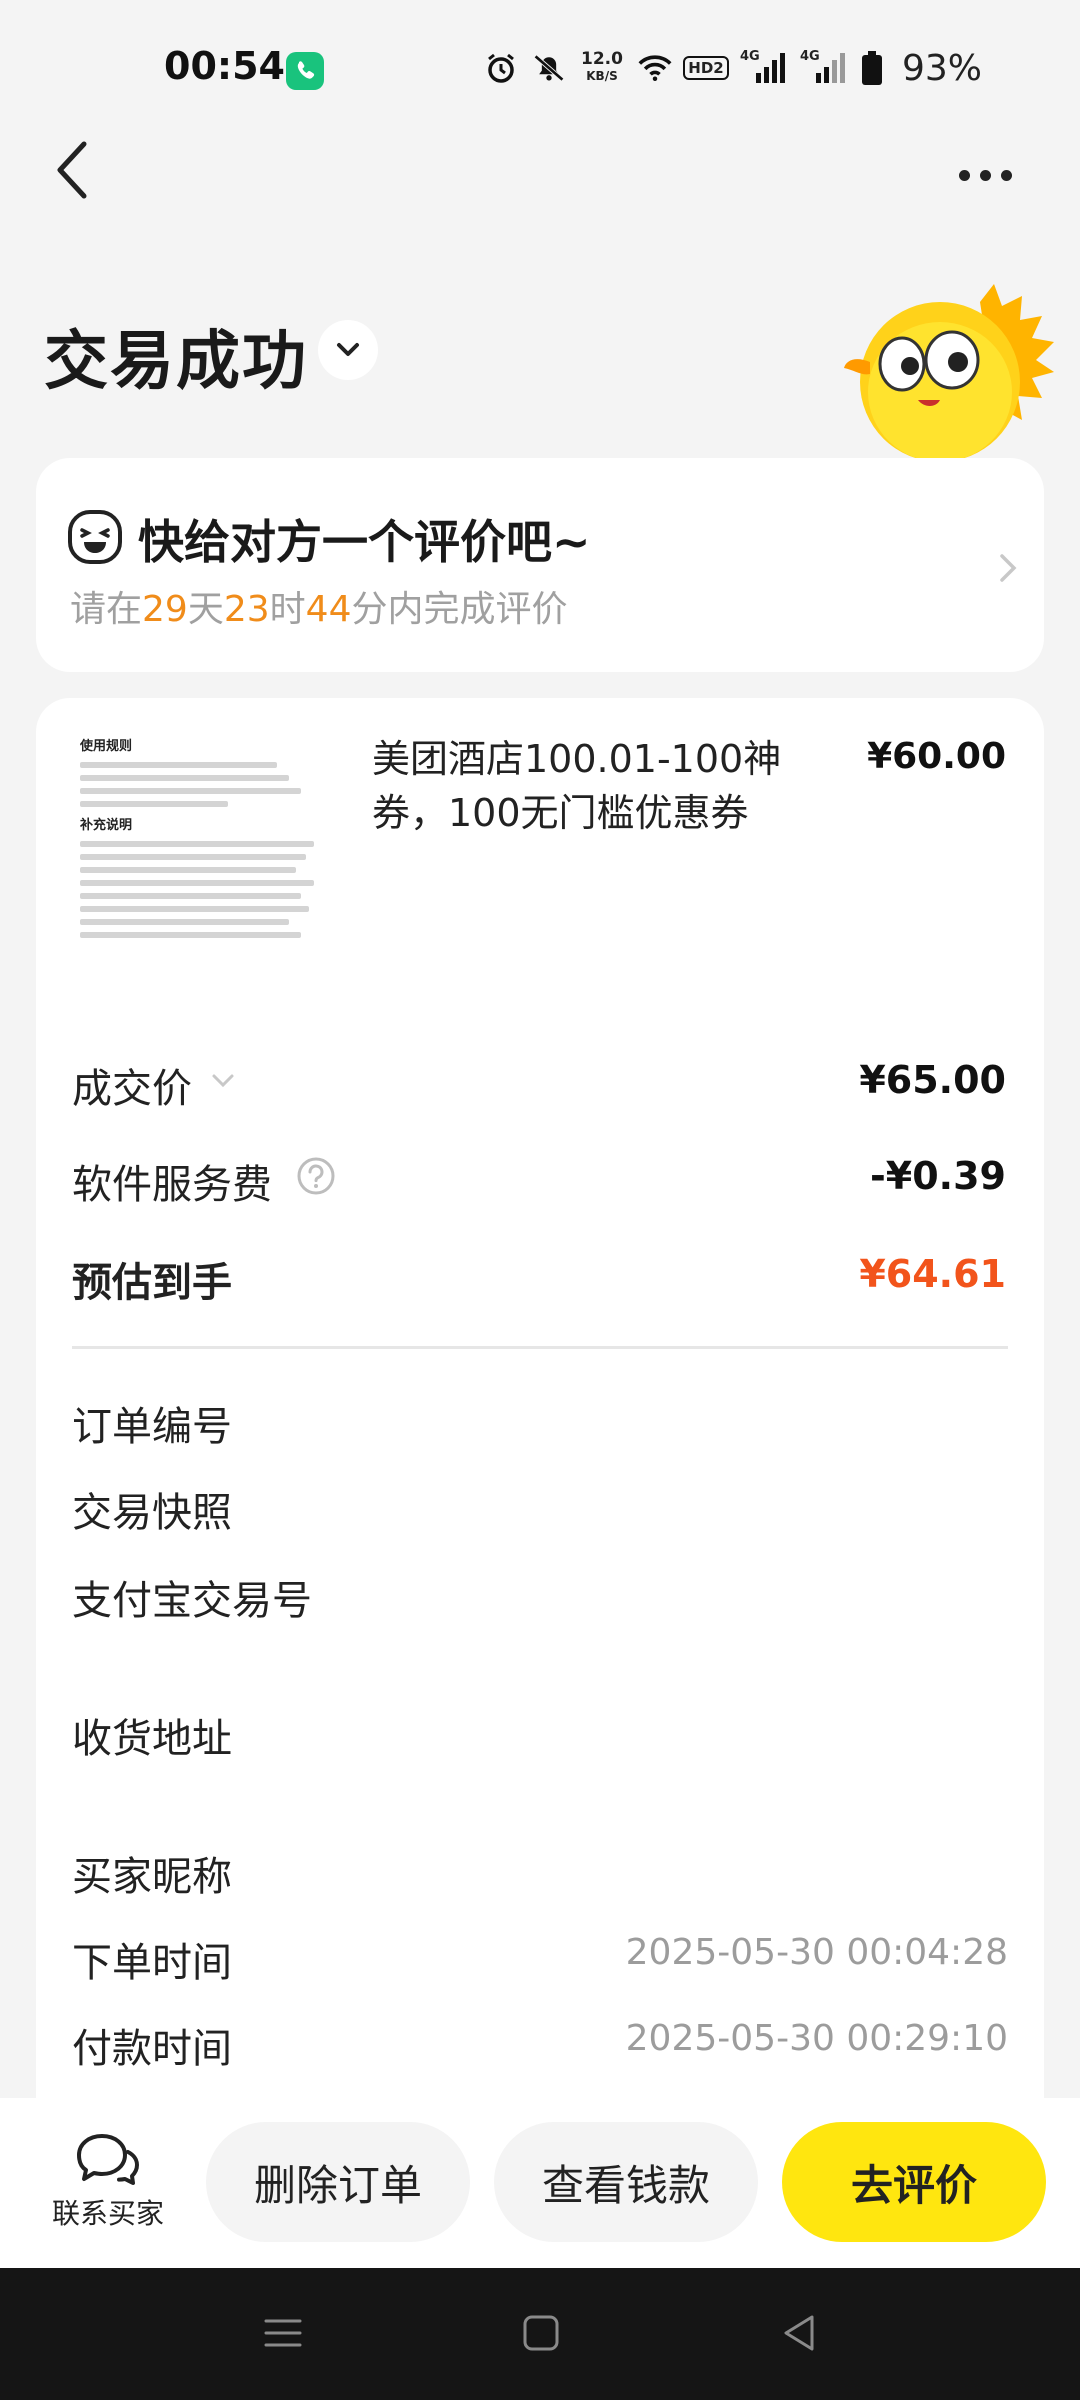 This screenshot has width=1080, height=2400. What do you see at coordinates (172, 1185) in the screenshot?
I see `service-fee-label: 软件服务费` at bounding box center [172, 1185].